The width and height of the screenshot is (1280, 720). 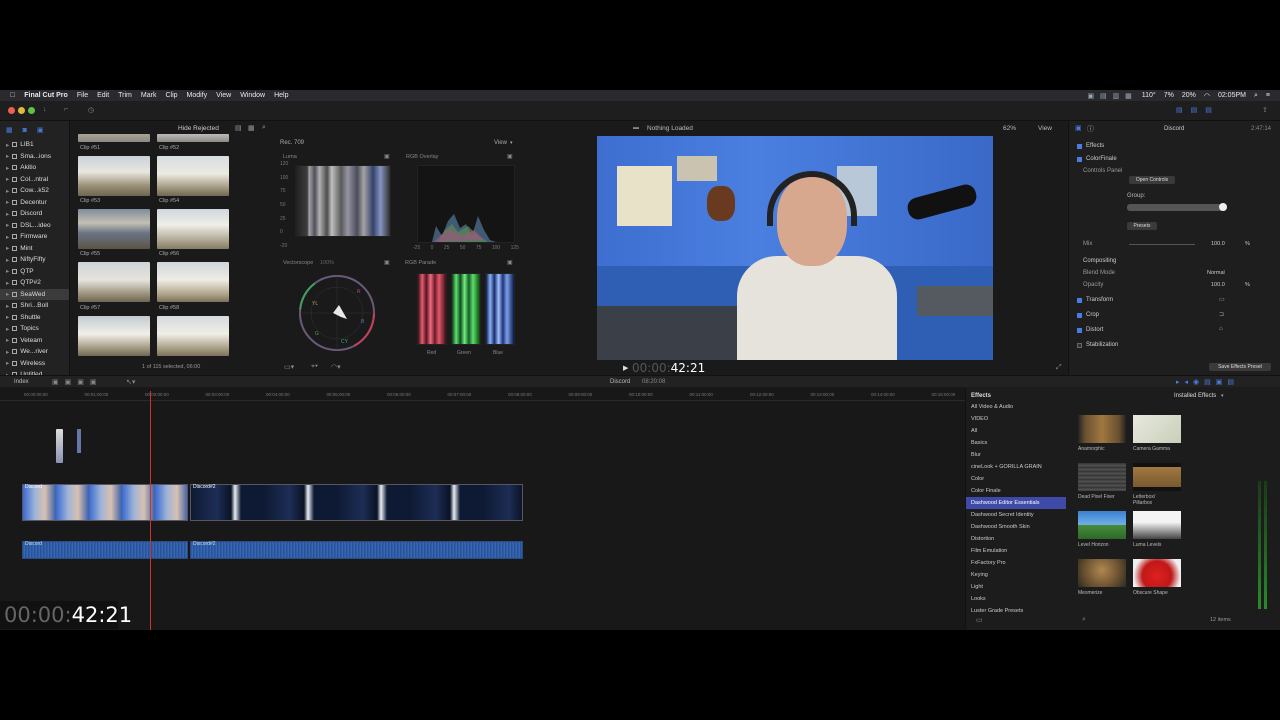 What do you see at coordinates (1016, 515) in the screenshot?
I see `effects-category: Dashwood Secret Identity` at bounding box center [1016, 515].